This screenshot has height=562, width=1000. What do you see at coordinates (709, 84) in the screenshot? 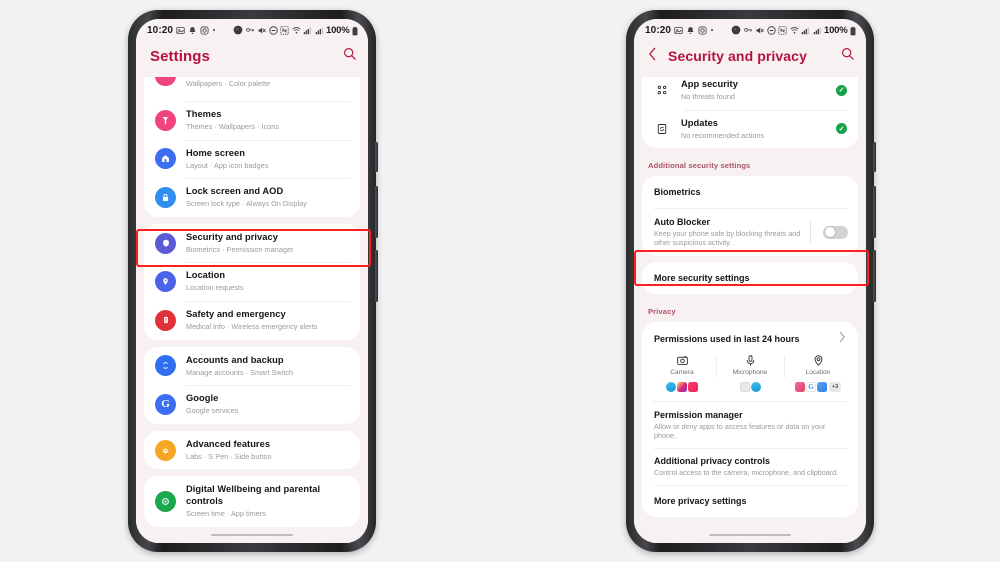
I see `list-item-title: App security` at bounding box center [709, 84].